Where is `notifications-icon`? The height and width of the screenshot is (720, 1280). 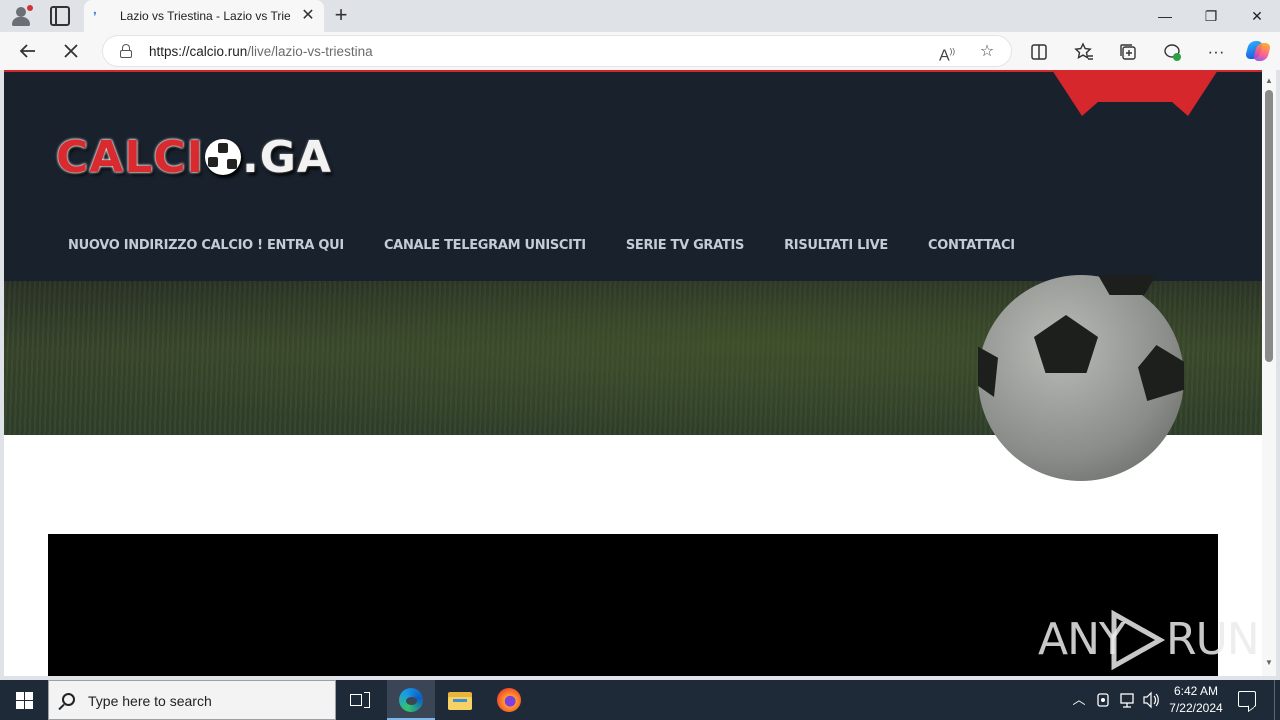 notifications-icon is located at coordinates (1247, 699).